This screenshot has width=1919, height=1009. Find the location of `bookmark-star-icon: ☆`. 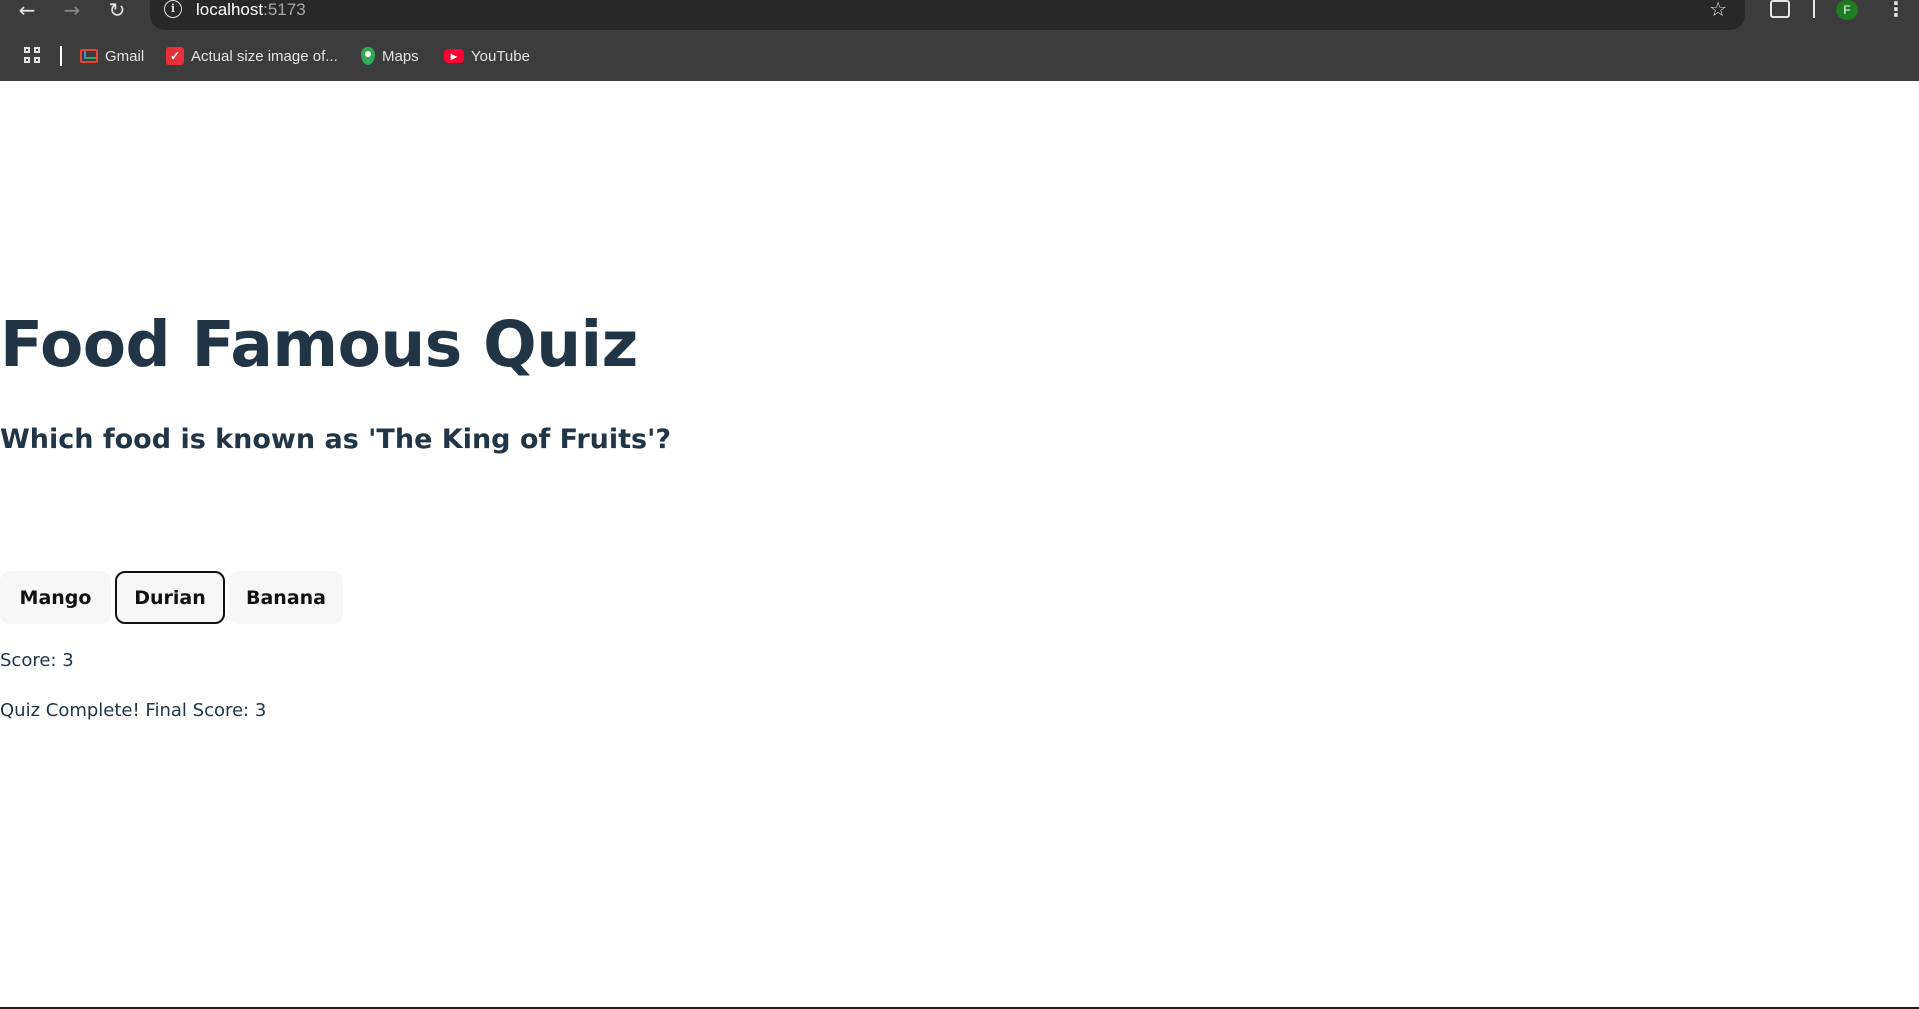

bookmark-star-icon: ☆ is located at coordinates (1718, 10).